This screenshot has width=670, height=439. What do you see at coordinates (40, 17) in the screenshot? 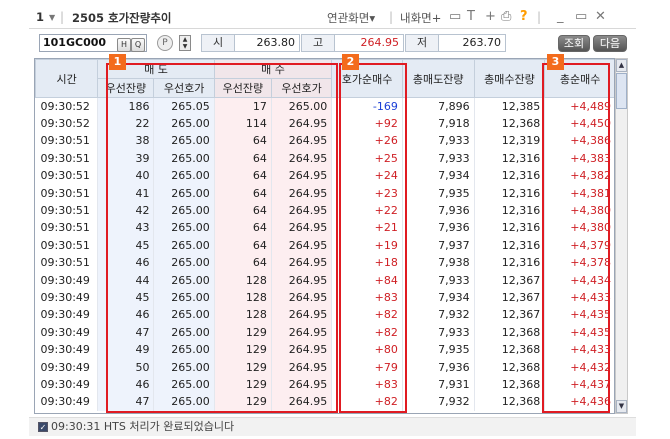
I see `screen-number: 1` at bounding box center [40, 17].